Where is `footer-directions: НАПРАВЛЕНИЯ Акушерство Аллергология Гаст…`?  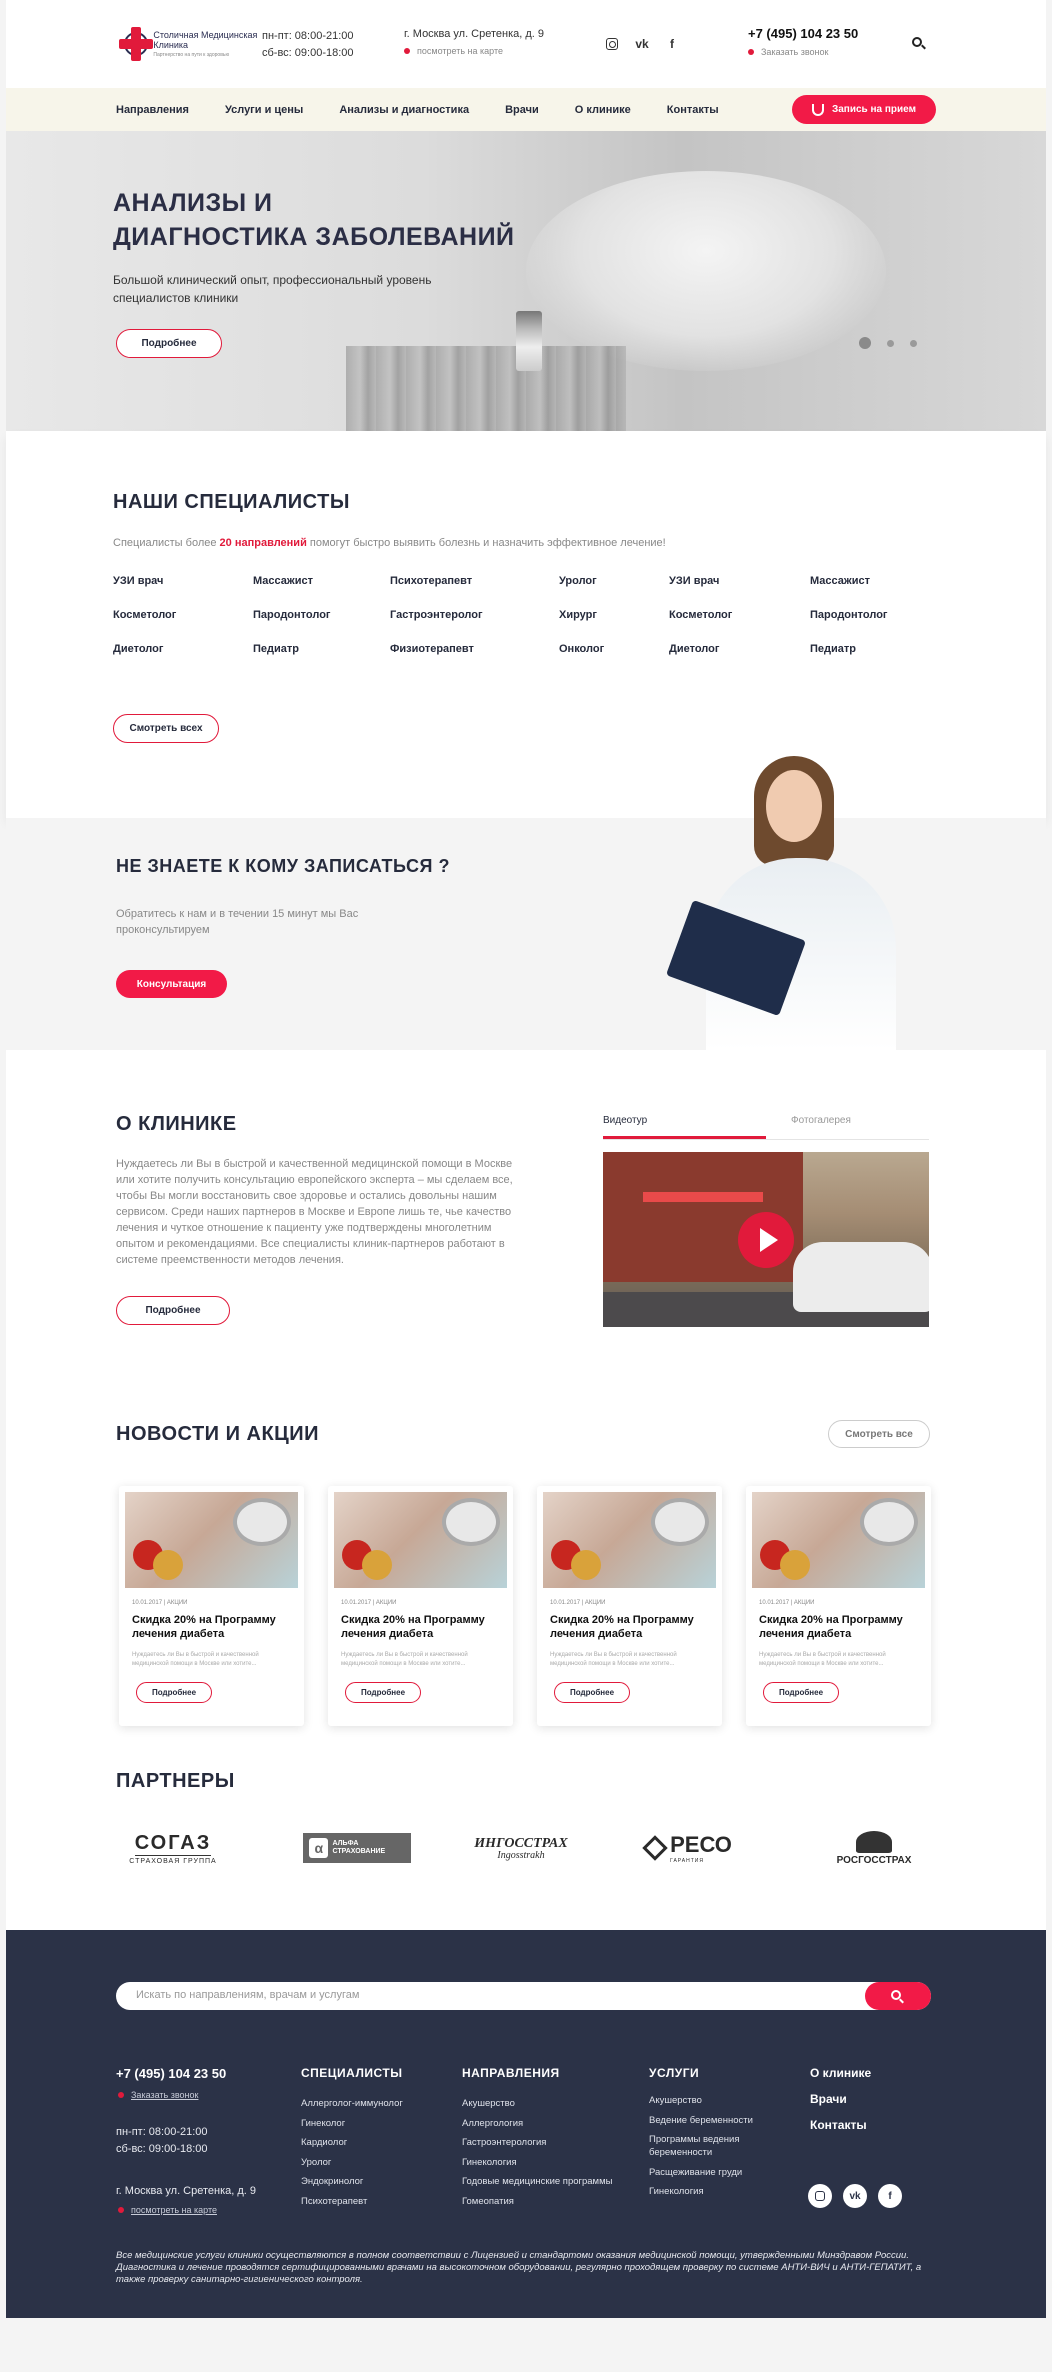 footer-directions: НАПРАВЛЕНИЯ Акушерство Аллергология Гаст… is located at coordinates (537, 2138).